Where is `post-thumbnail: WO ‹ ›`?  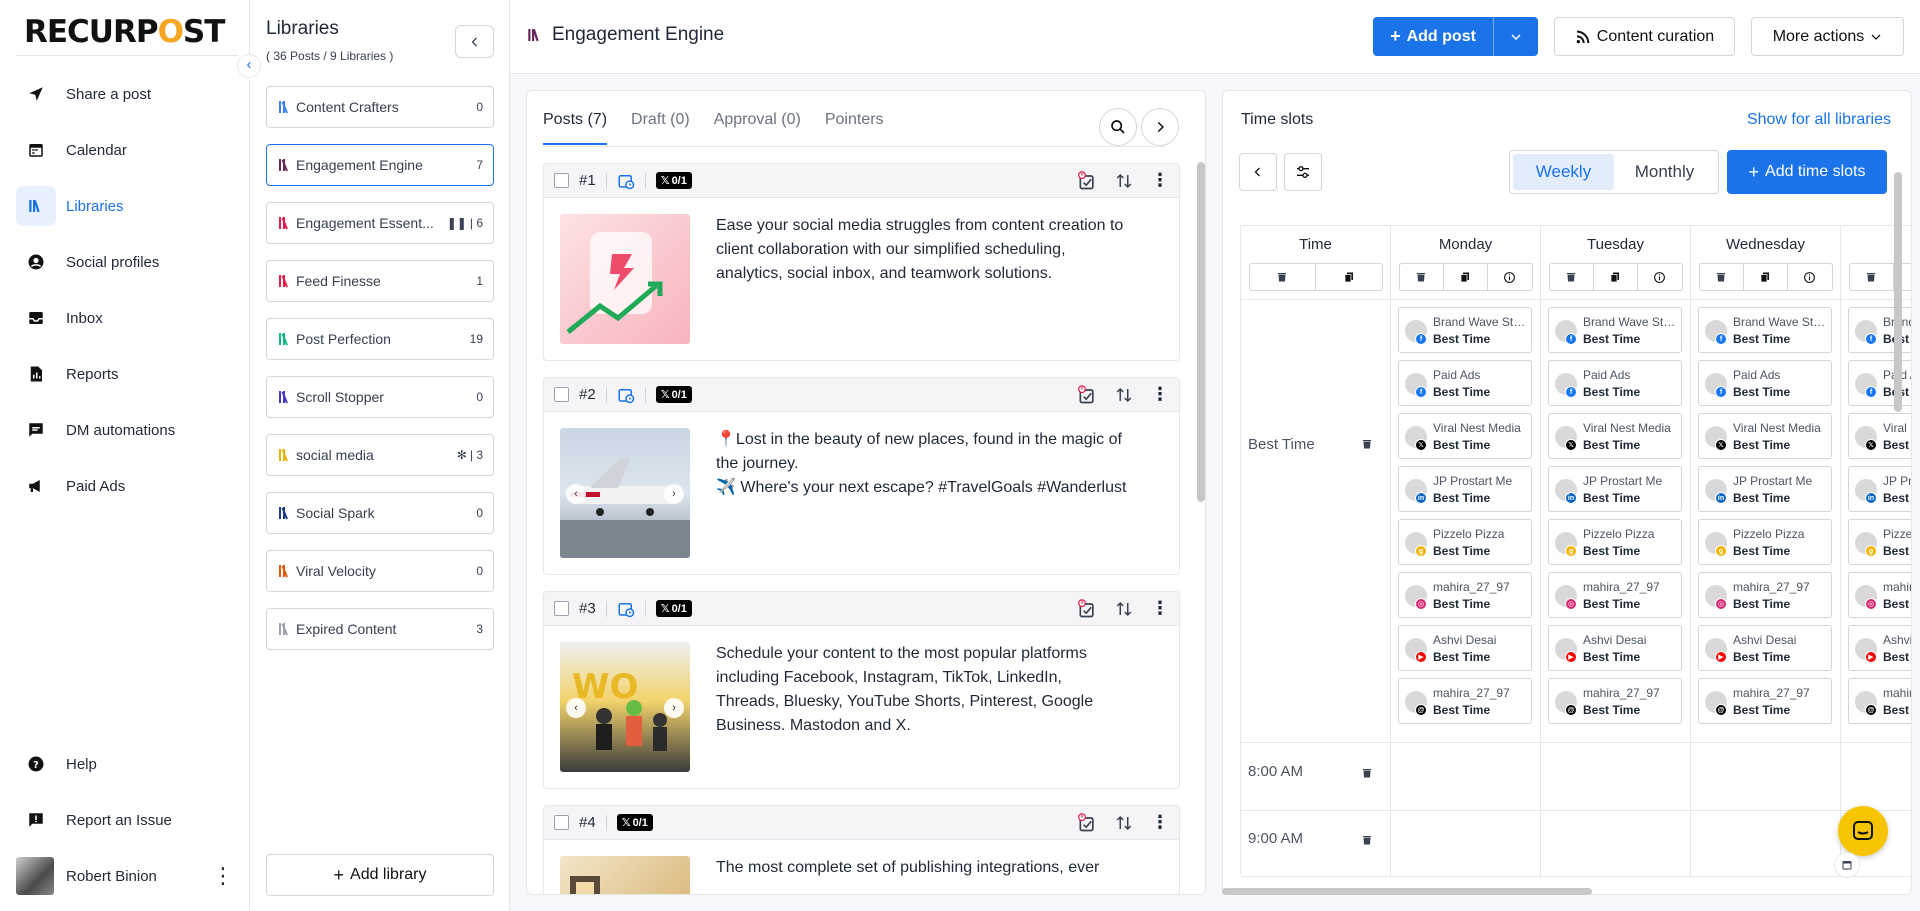 post-thumbnail: WO ‹ › is located at coordinates (625, 707).